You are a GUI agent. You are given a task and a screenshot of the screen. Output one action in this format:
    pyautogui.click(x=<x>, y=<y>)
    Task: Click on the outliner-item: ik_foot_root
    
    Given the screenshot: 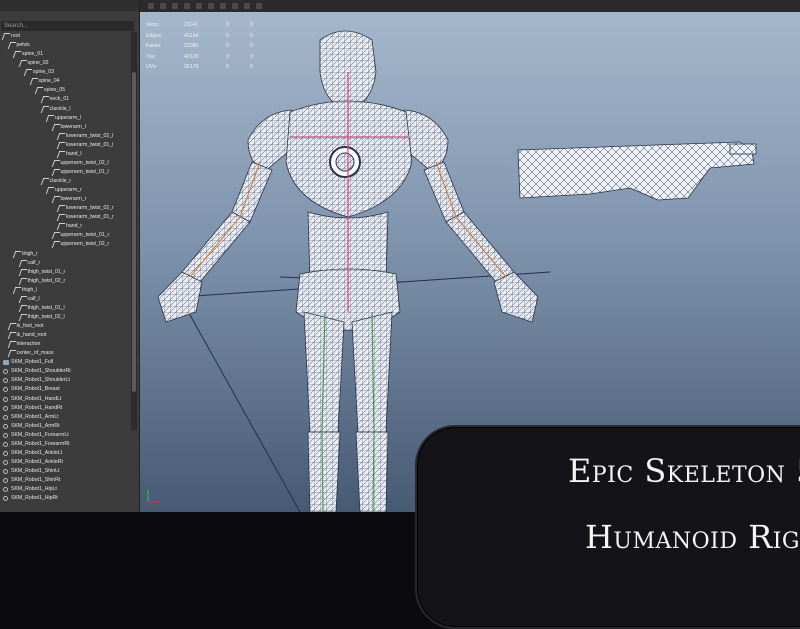 What is the action you would take?
    pyautogui.click(x=65, y=326)
    